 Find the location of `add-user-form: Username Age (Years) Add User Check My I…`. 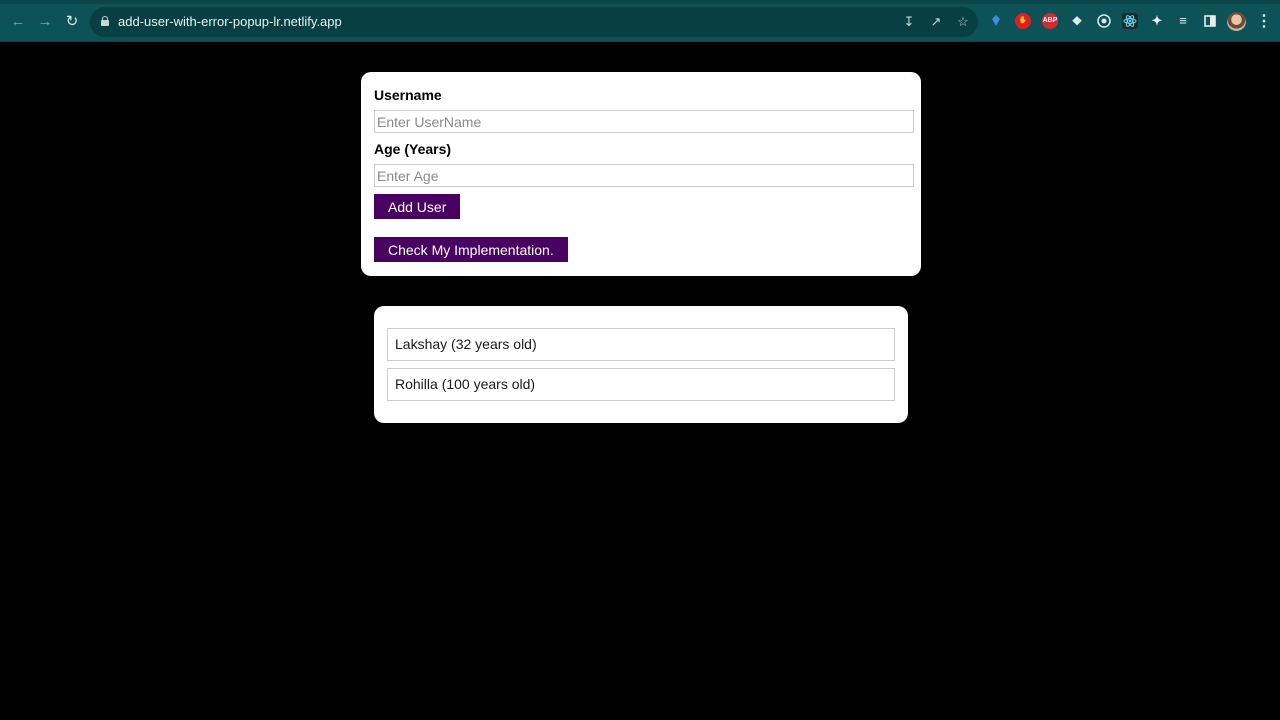

add-user-form: Username Age (Years) Add User Check My I… is located at coordinates (641, 174).